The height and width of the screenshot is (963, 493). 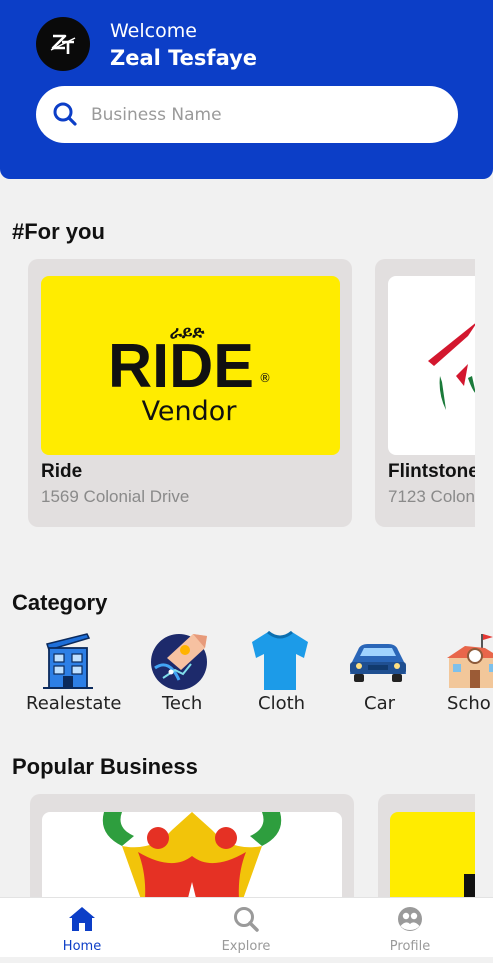 I want to click on school-icon, so click(x=470, y=661).